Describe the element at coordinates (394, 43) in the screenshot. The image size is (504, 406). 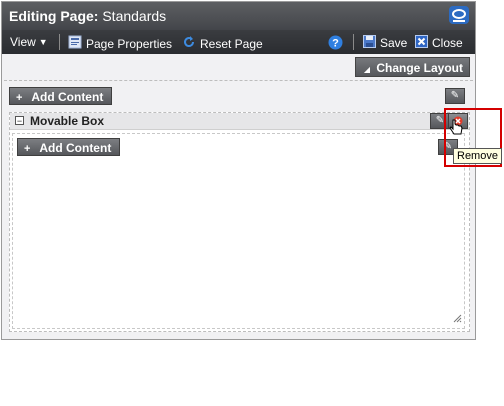
I see `save-label: Save` at that location.